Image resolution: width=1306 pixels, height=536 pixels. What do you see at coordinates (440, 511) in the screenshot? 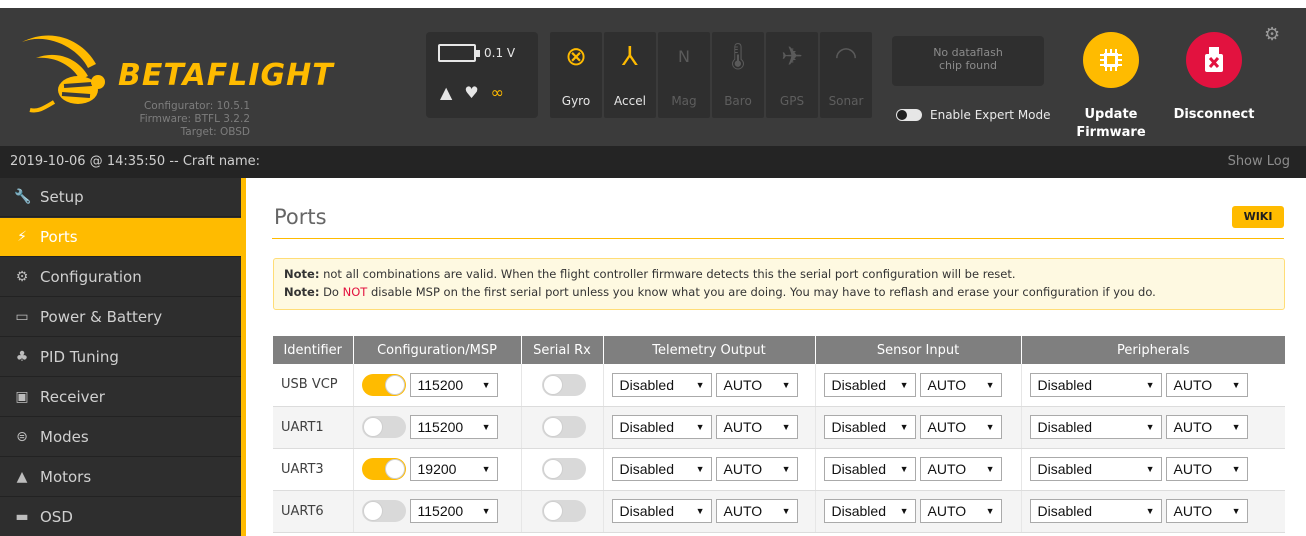
I see `select-value: 115200` at bounding box center [440, 511].